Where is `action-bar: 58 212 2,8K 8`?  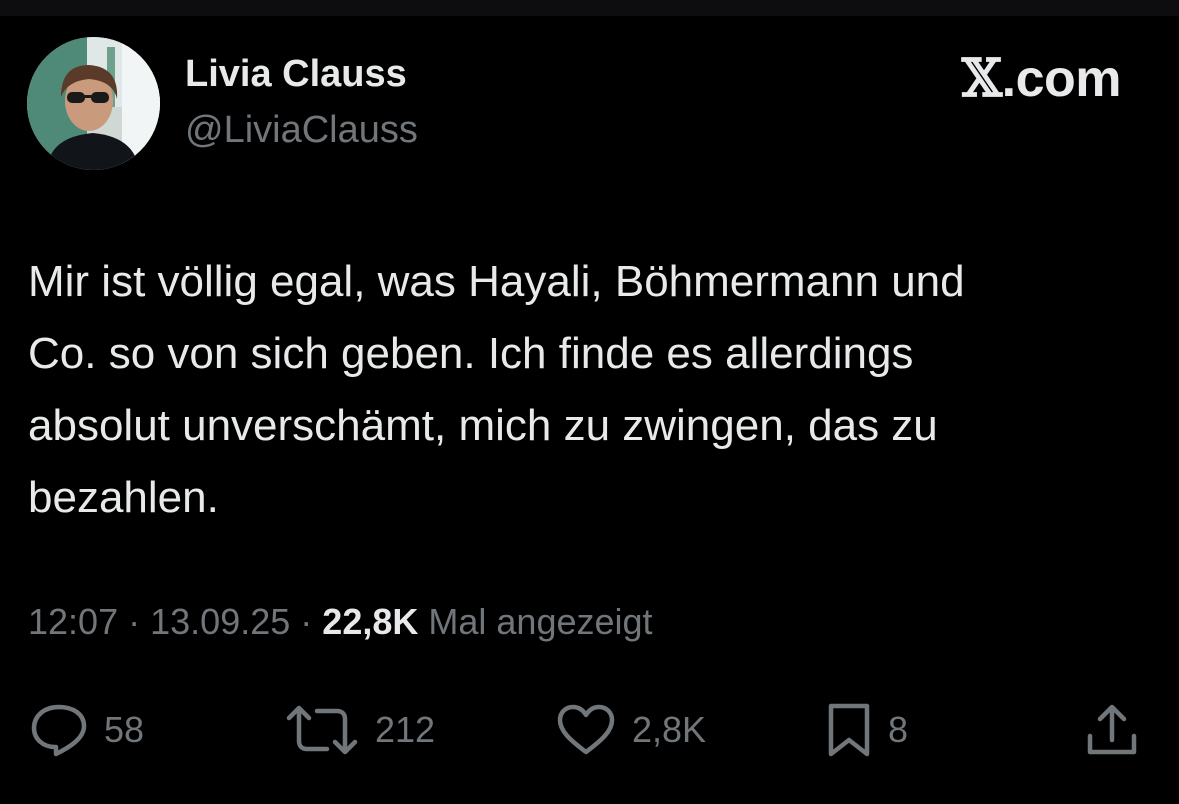
action-bar: 58 212 2,8K 8 is located at coordinates (589, 730).